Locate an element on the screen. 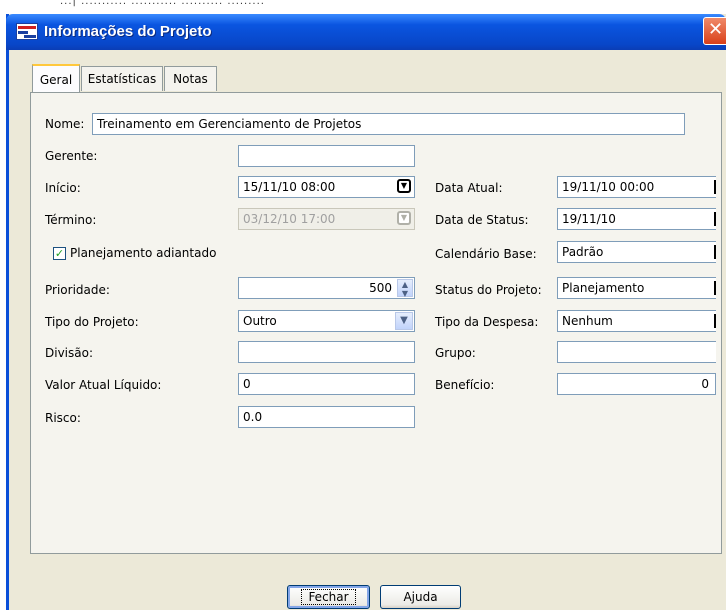 This screenshot has height=610, width=726. data-status-field: 19/11/10 is located at coordinates (636, 219).